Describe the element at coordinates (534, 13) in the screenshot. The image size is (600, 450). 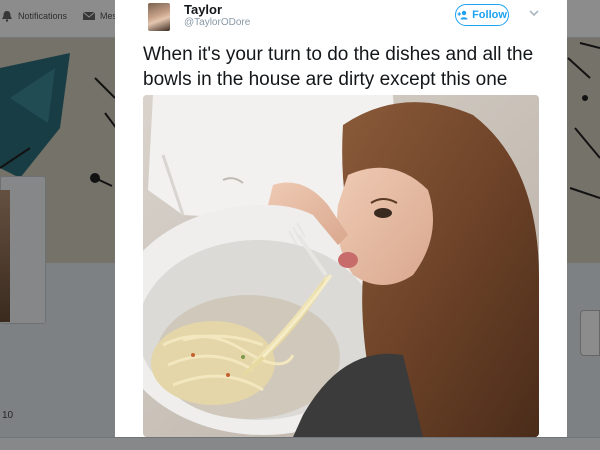
I see `chevron-down-icon` at that location.